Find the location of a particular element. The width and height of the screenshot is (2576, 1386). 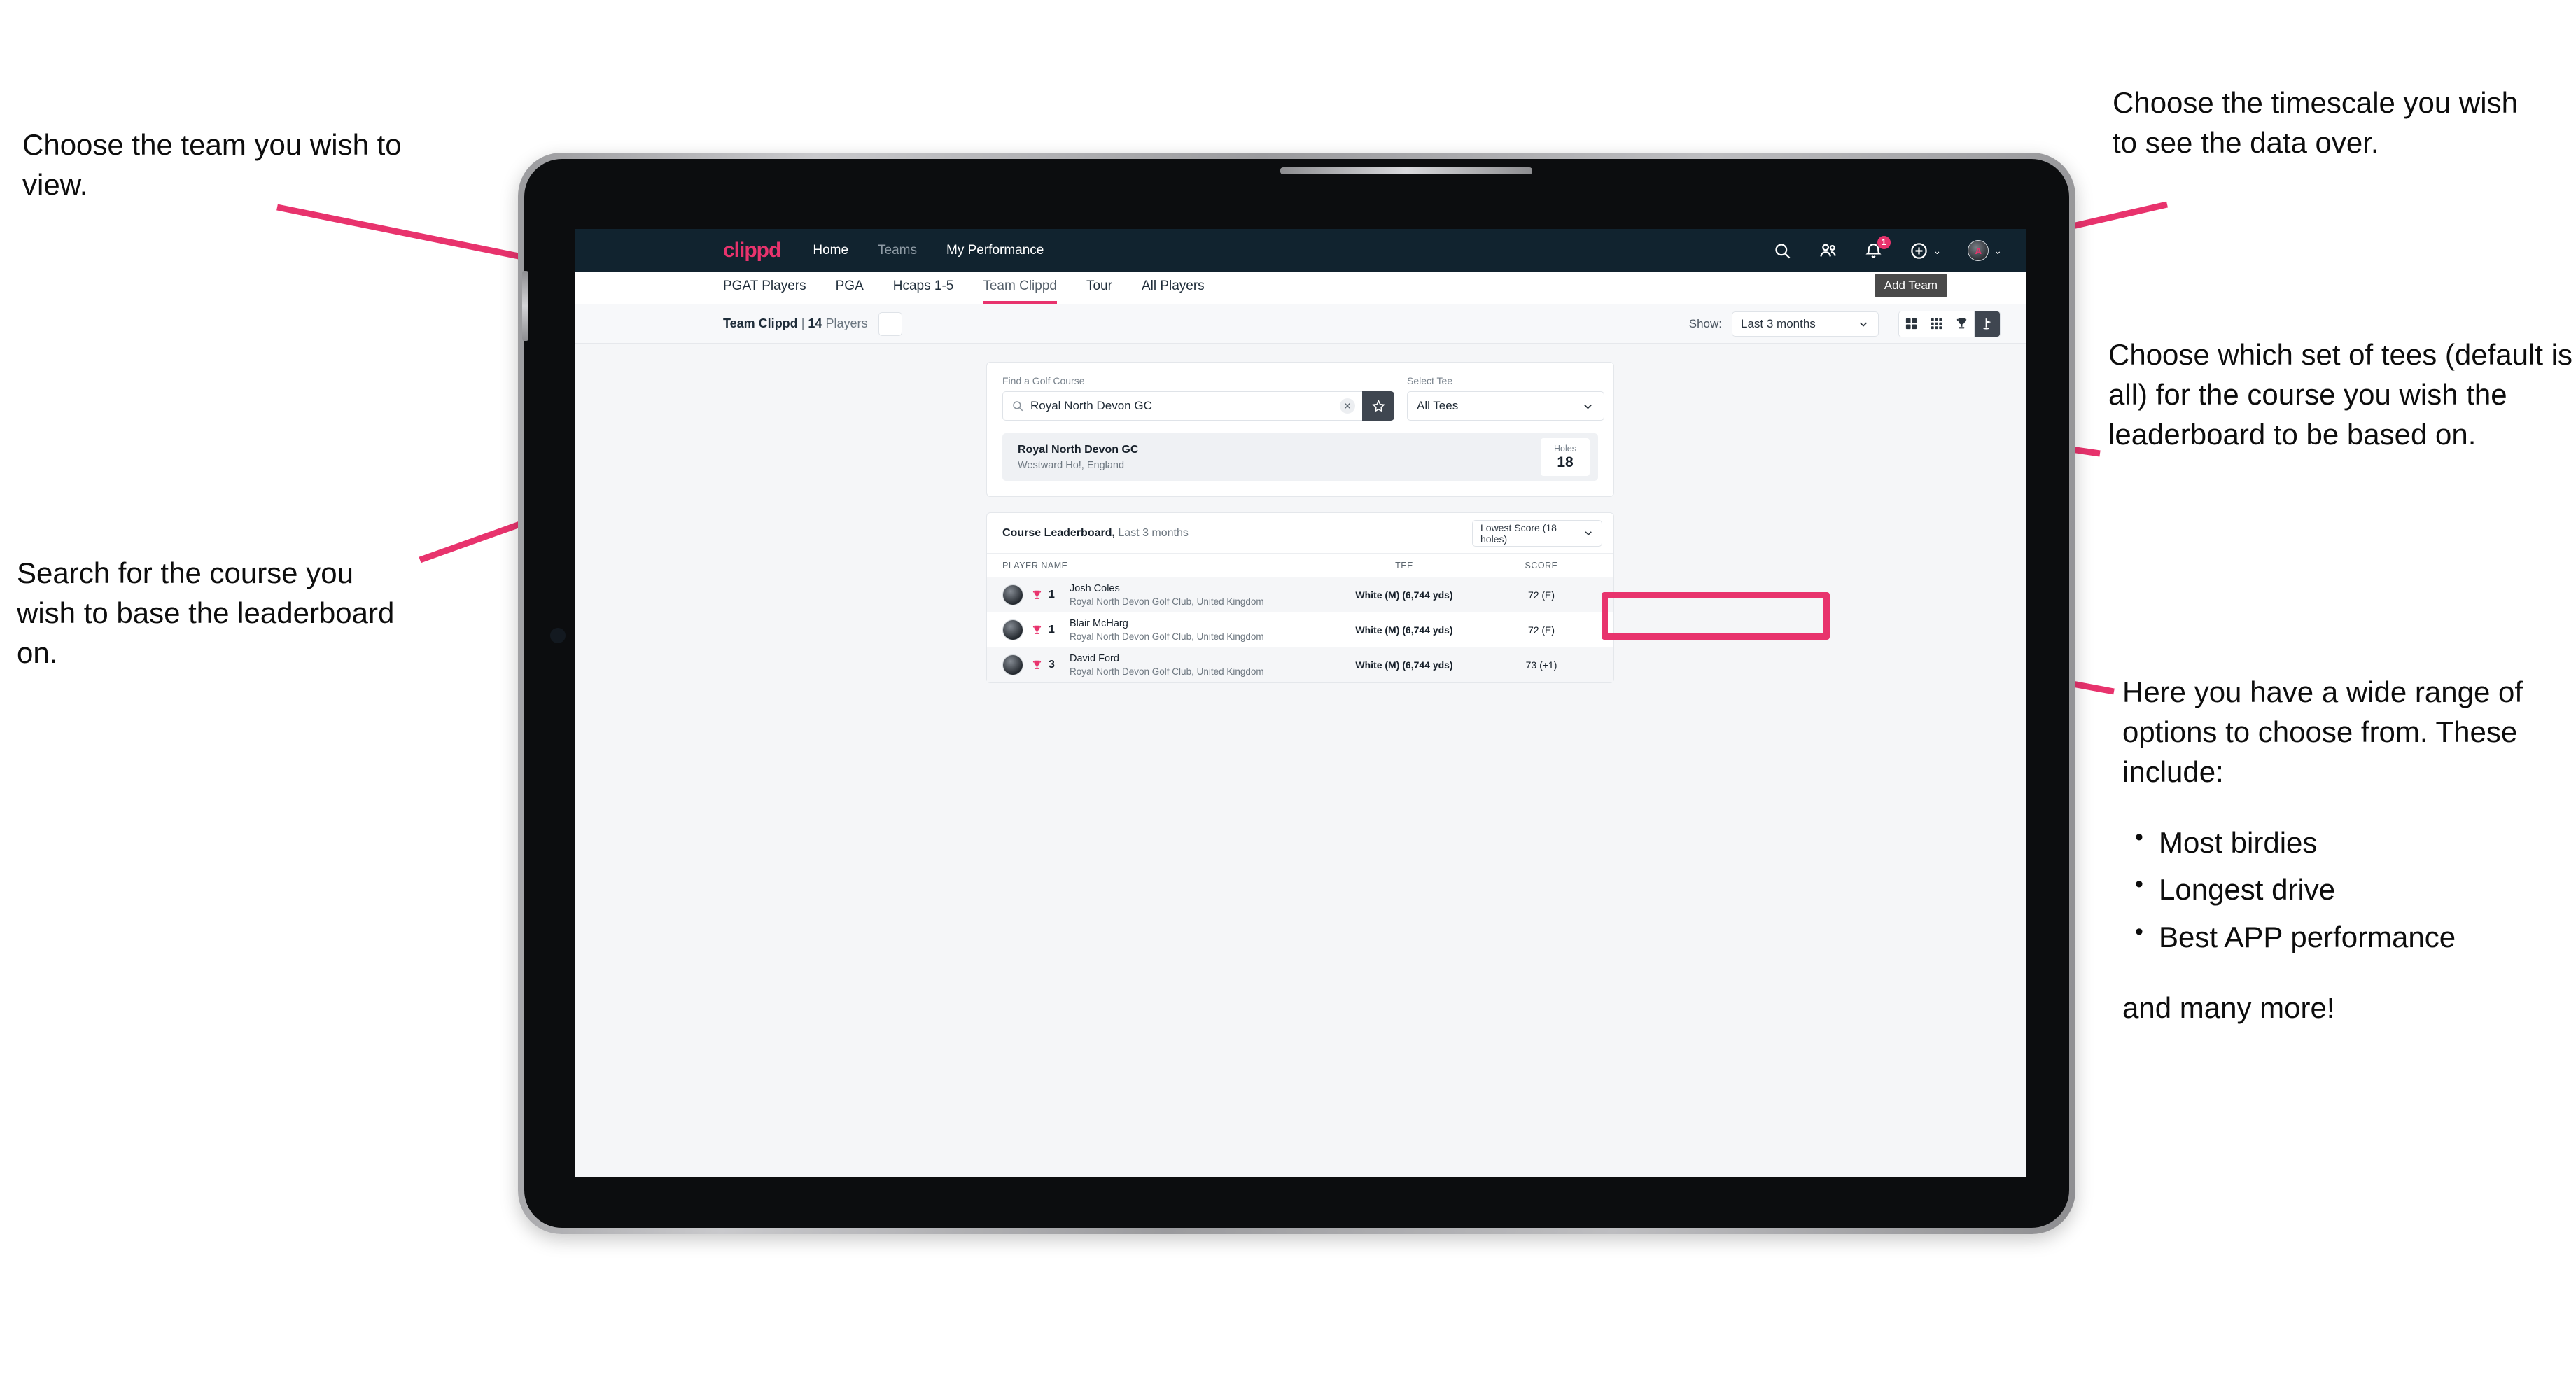

golf-flag-view-button is located at coordinates (1987, 324).